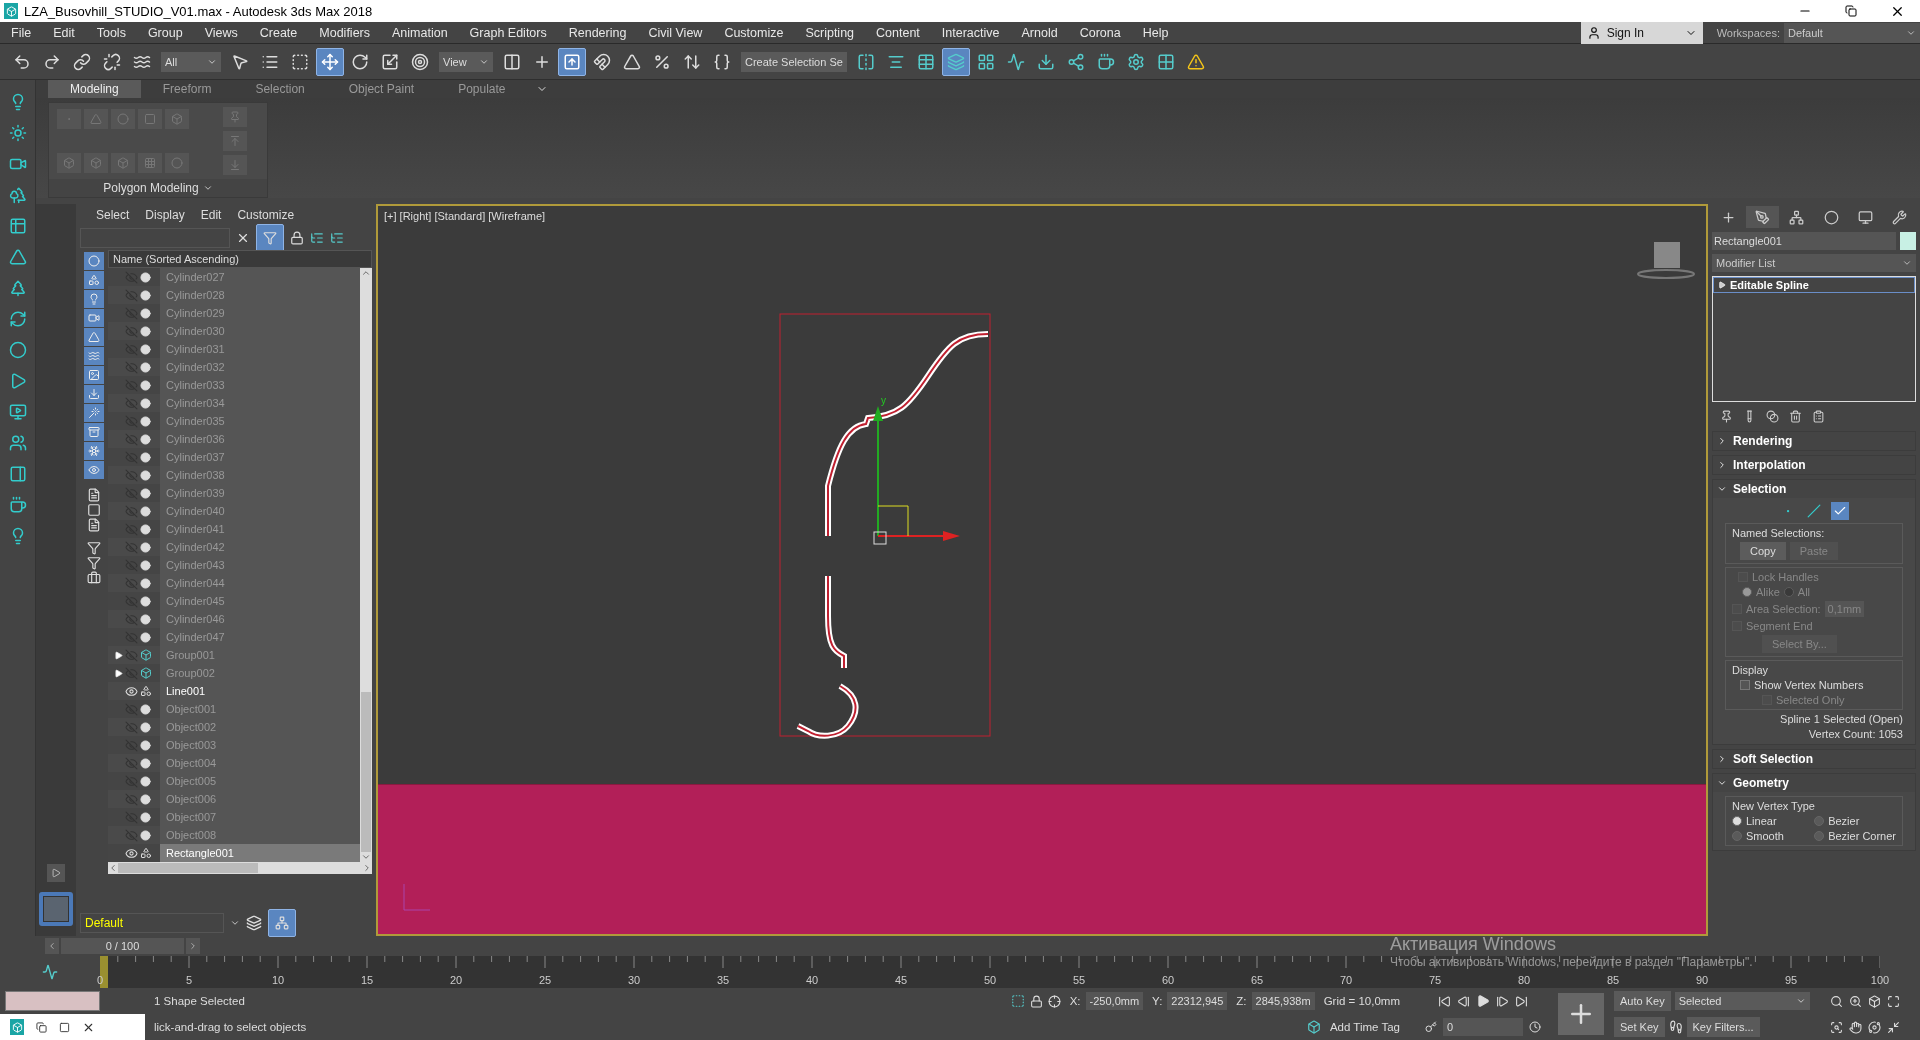  What do you see at coordinates (260, 727) in the screenshot?
I see `scene-object-item: Object002` at bounding box center [260, 727].